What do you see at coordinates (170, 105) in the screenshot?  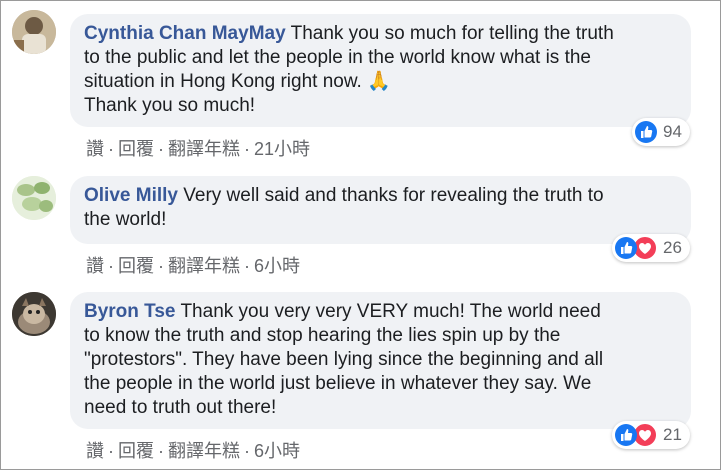 I see `comment-text: Thank you so much!` at bounding box center [170, 105].